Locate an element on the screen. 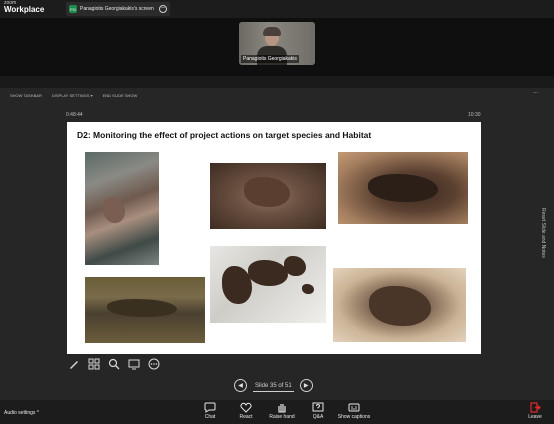 This screenshot has width=554, height=424. bat-shape is located at coordinates (114, 210).